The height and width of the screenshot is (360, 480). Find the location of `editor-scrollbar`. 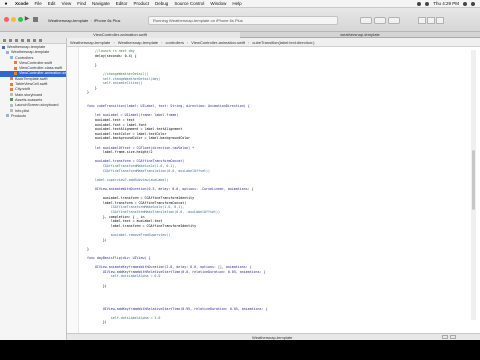

editor-scrollbar is located at coordinates (473, 185).